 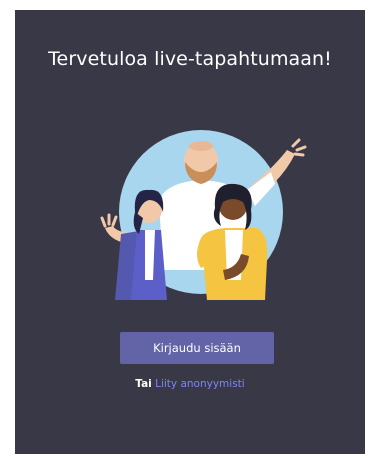 I want to click on anonymous-join-row: Tai Liity anonyymisti, so click(x=190, y=384).